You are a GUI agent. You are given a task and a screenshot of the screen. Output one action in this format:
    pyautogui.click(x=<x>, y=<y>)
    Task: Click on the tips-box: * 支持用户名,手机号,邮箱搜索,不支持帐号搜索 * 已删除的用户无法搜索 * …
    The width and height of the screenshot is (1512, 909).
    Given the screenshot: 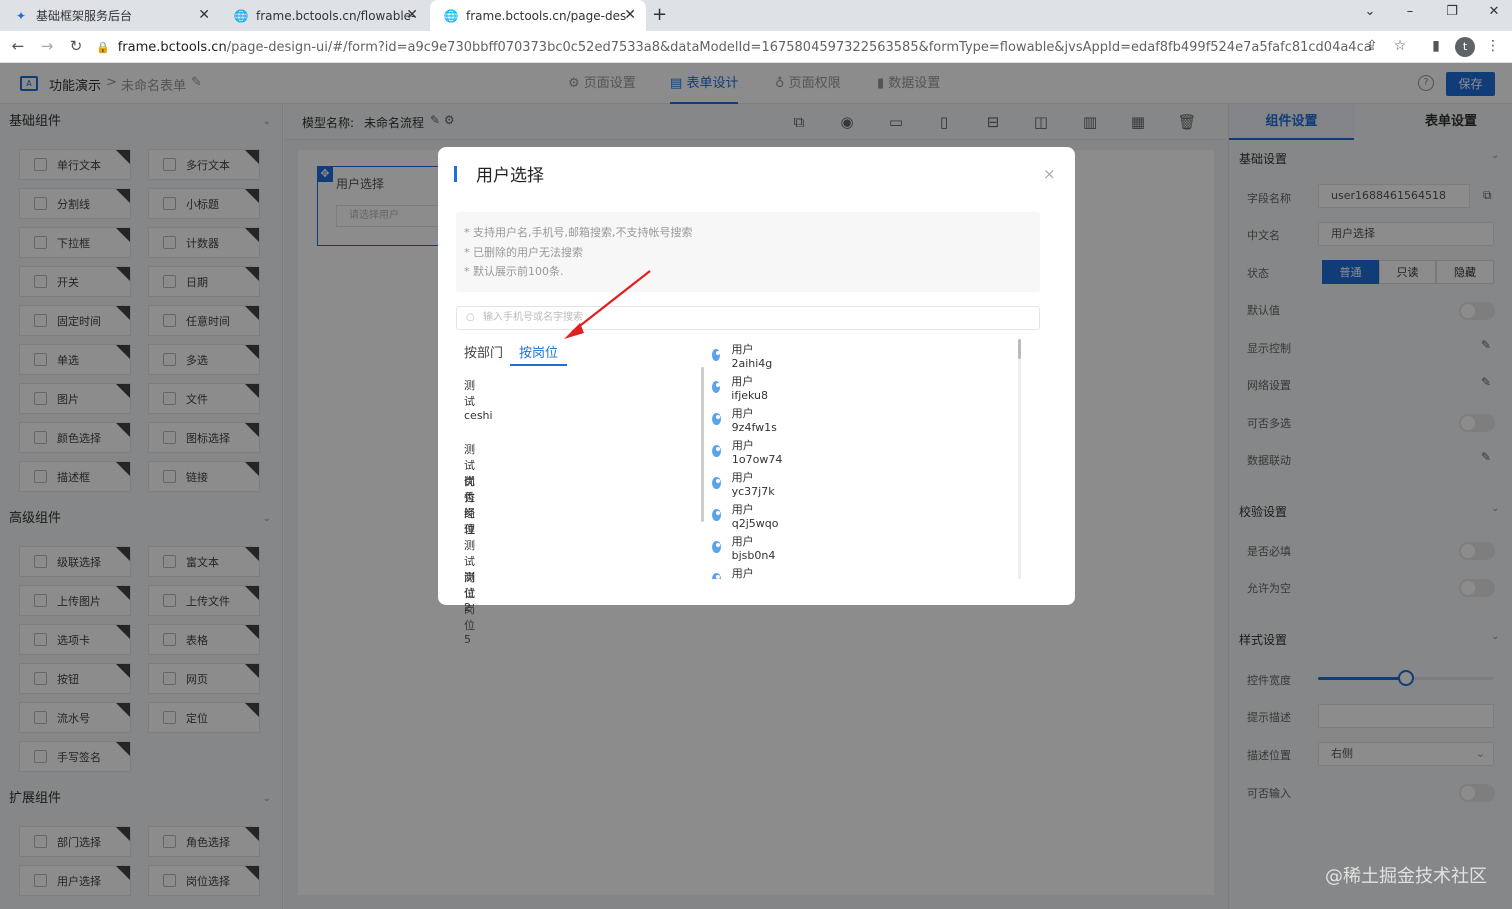 What is the action you would take?
    pyautogui.click(x=748, y=252)
    